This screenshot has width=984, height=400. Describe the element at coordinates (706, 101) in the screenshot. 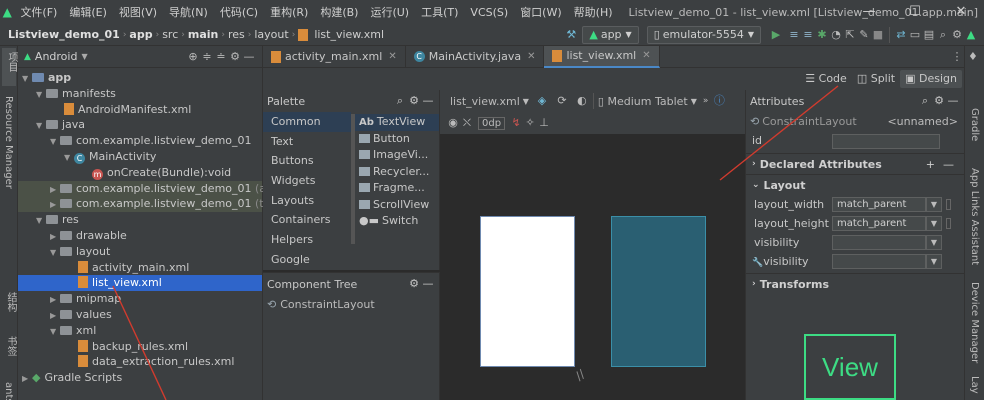

I see `more-icon: »` at that location.